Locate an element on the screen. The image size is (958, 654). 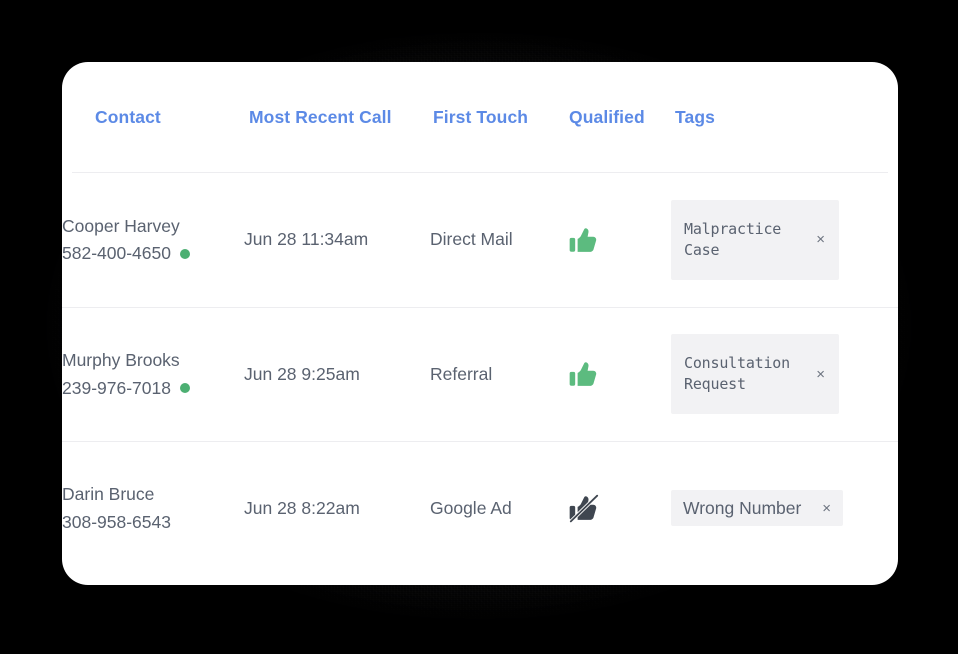
contact-name: Cooper Harvey is located at coordinates (121, 225).